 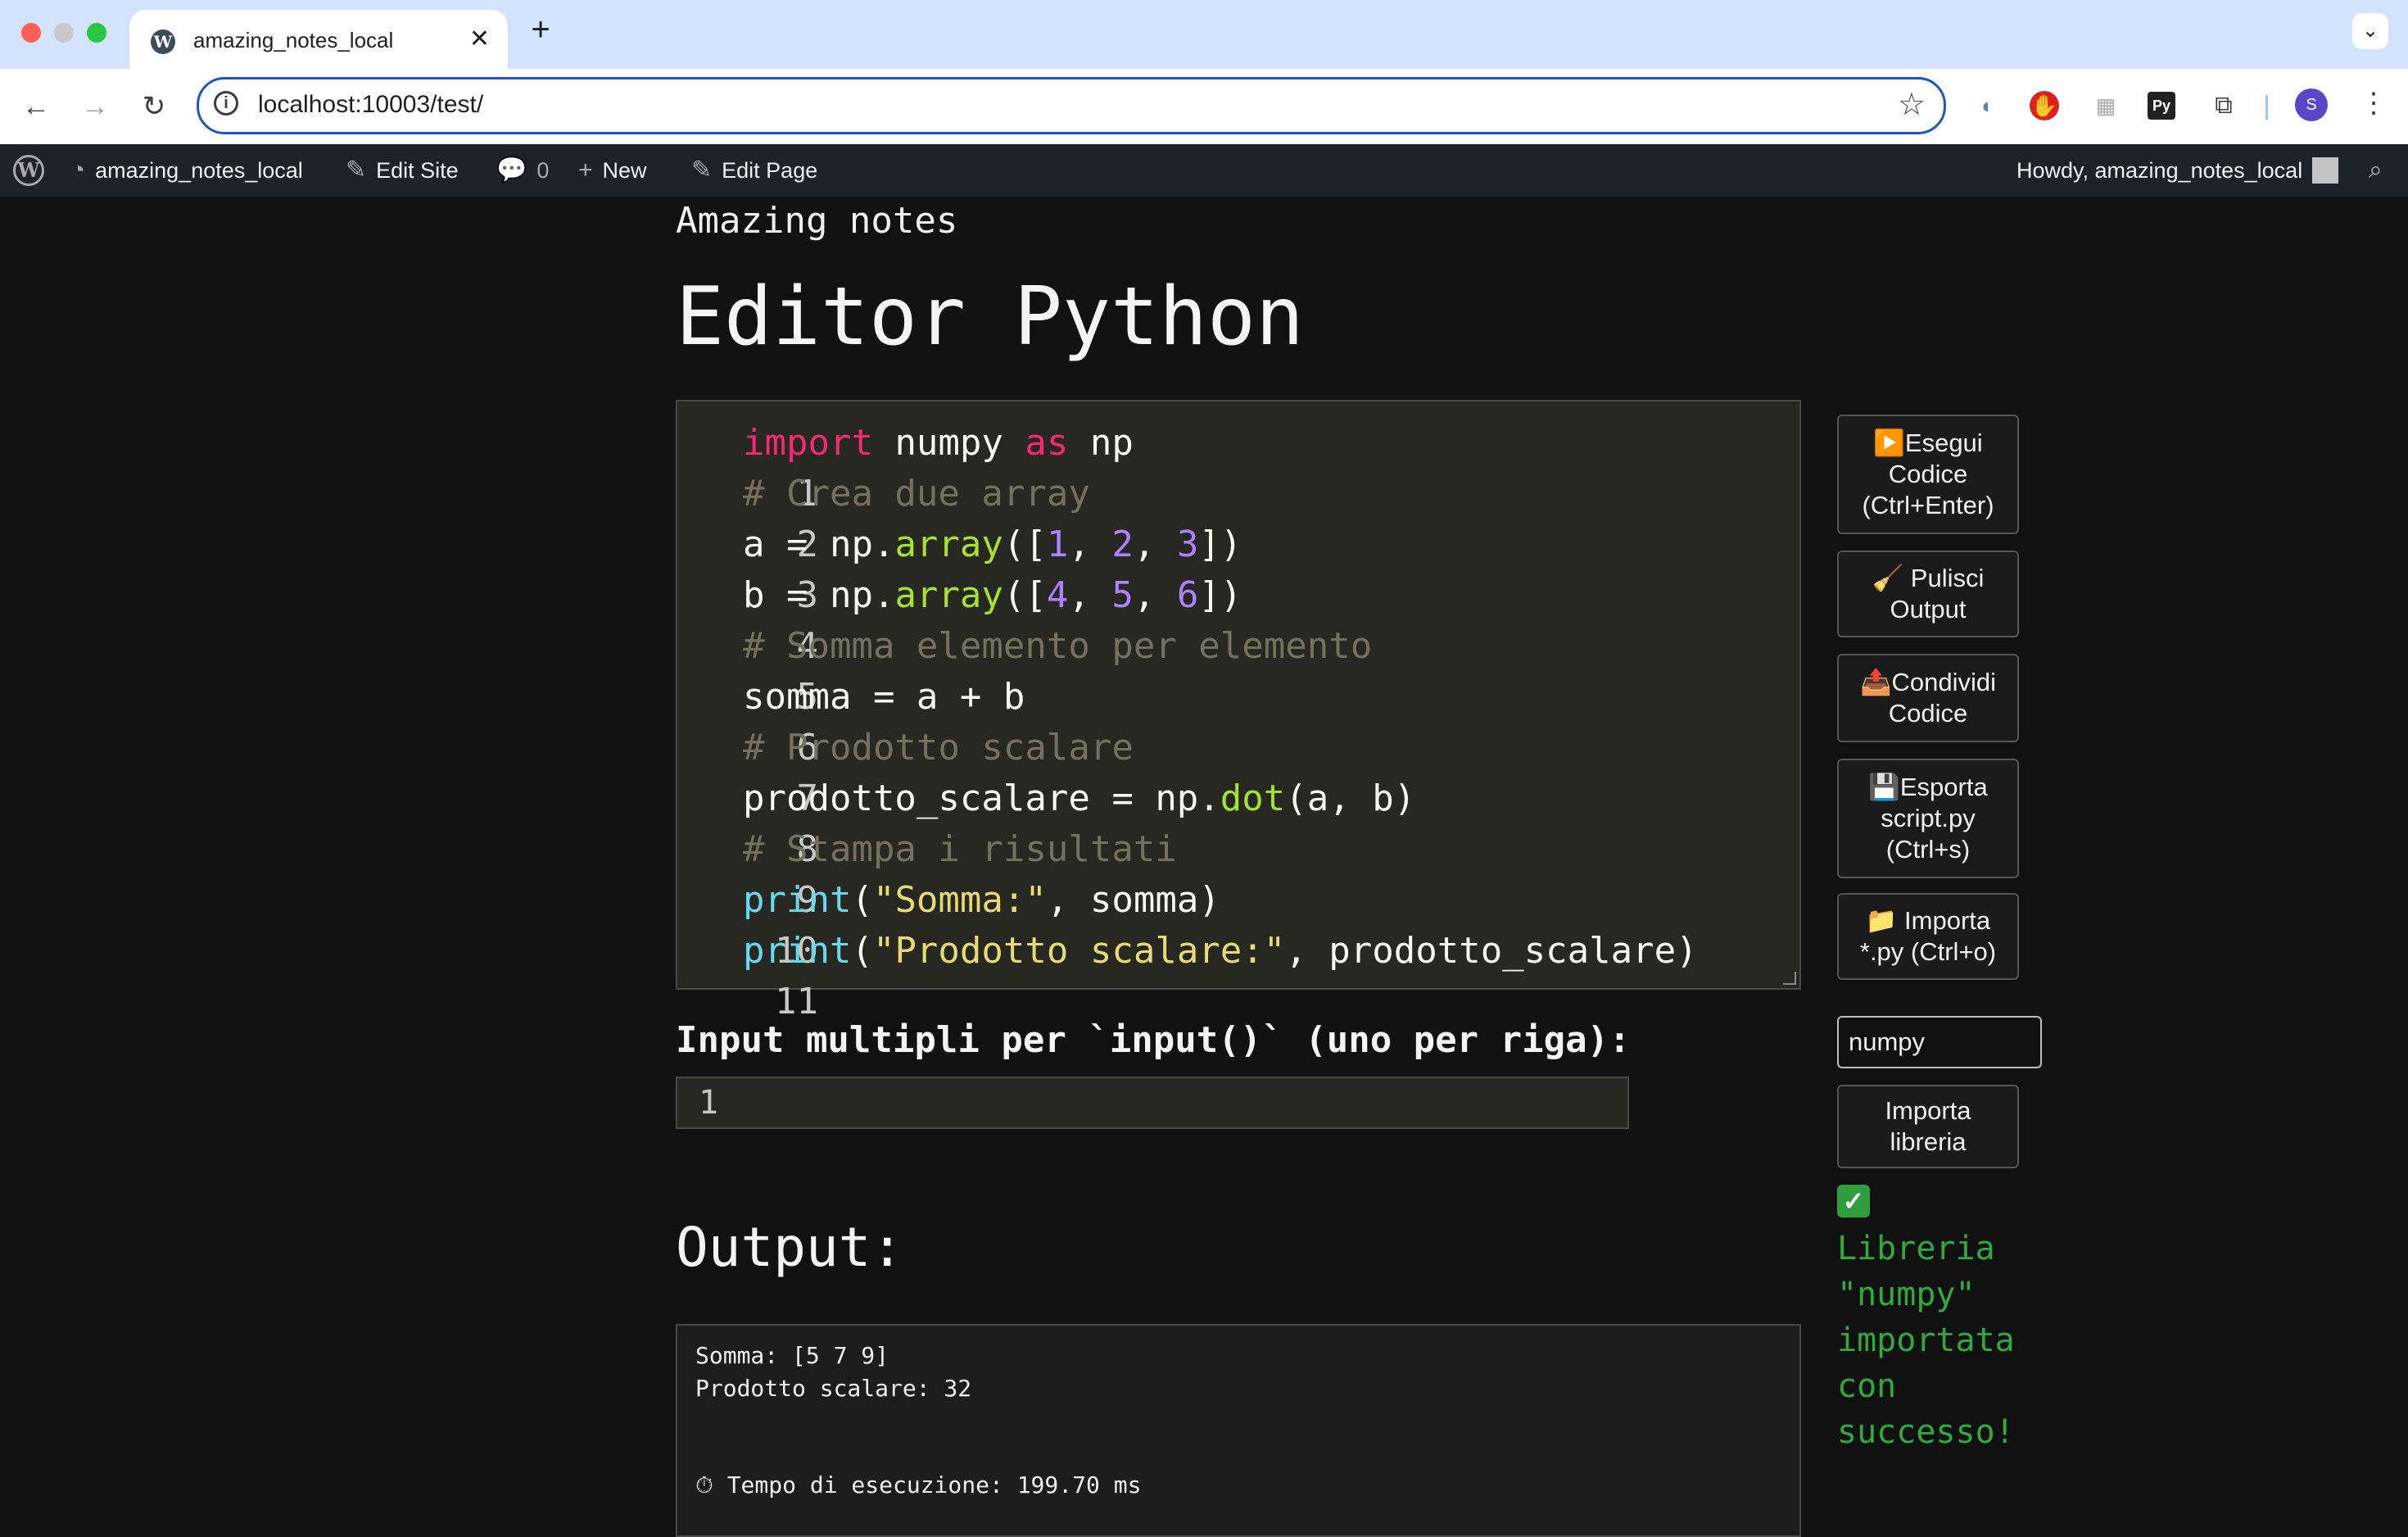 I want to click on execution-time: ⏱ Tempo di esecuzione: 199.70 ms, so click(x=918, y=1484).